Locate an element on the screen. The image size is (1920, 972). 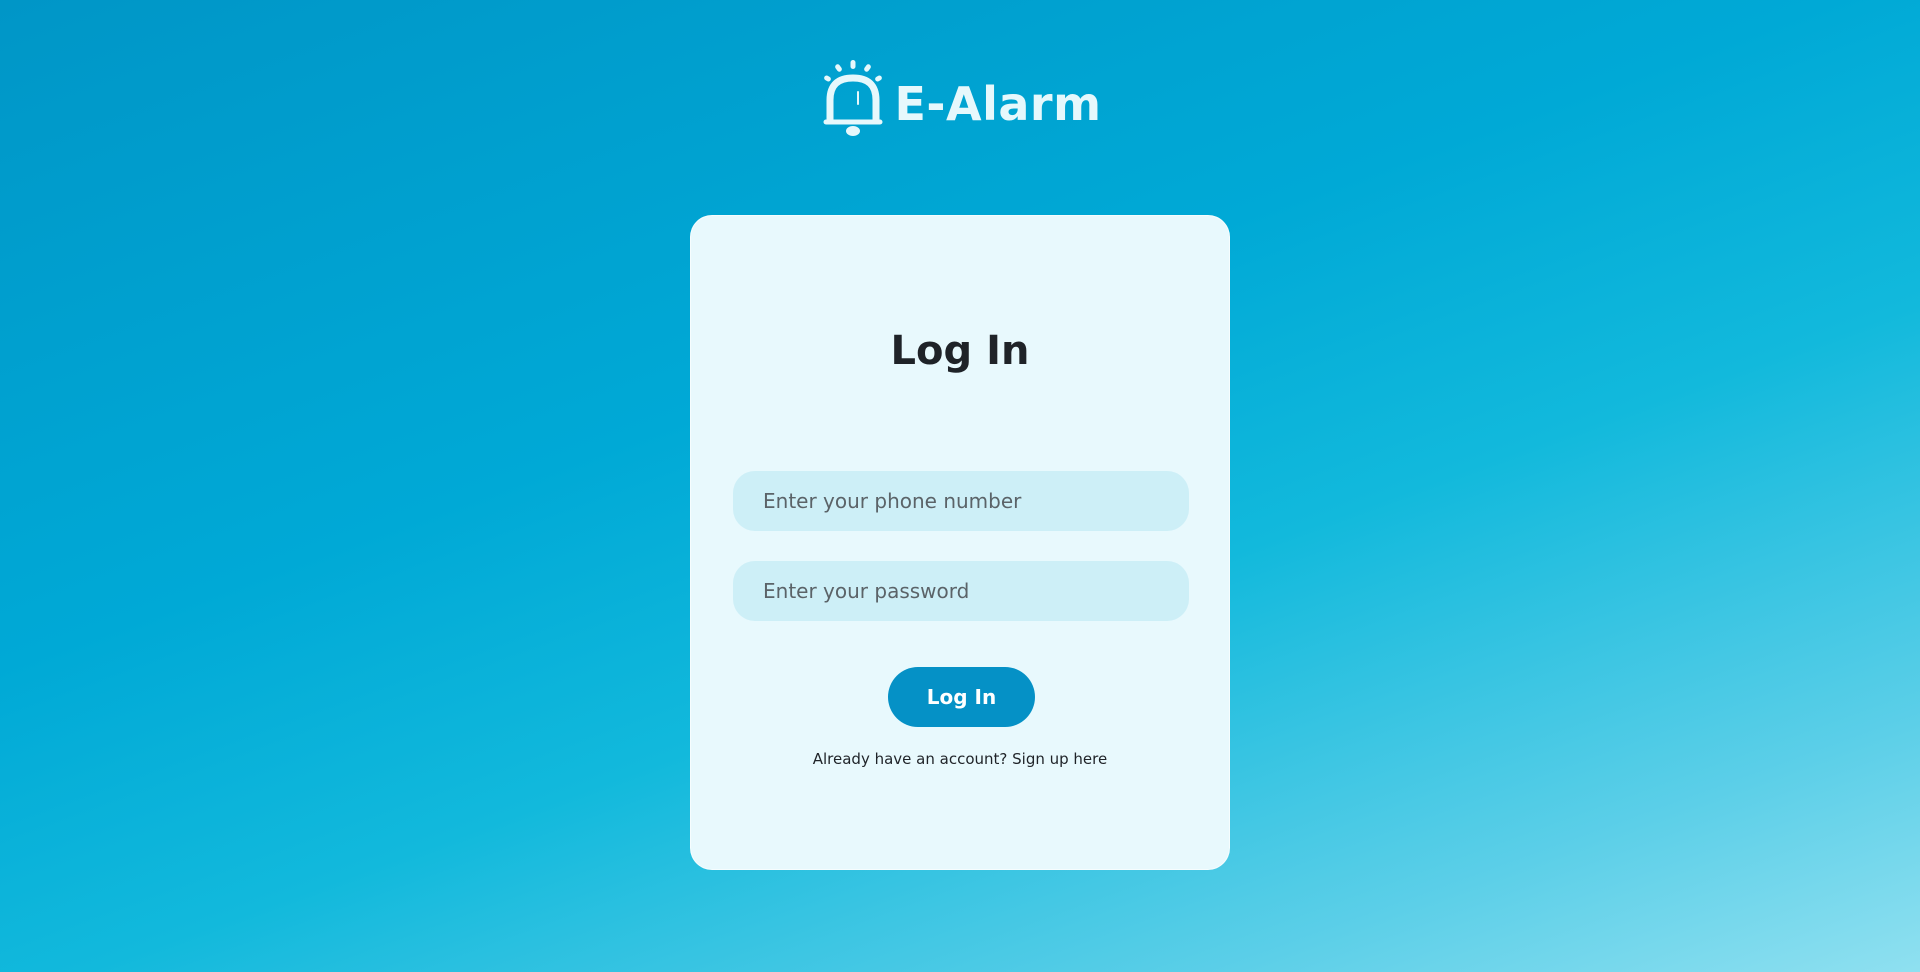
signup-prompt-line: Already have an account? Sign up here is located at coordinates (960, 759).